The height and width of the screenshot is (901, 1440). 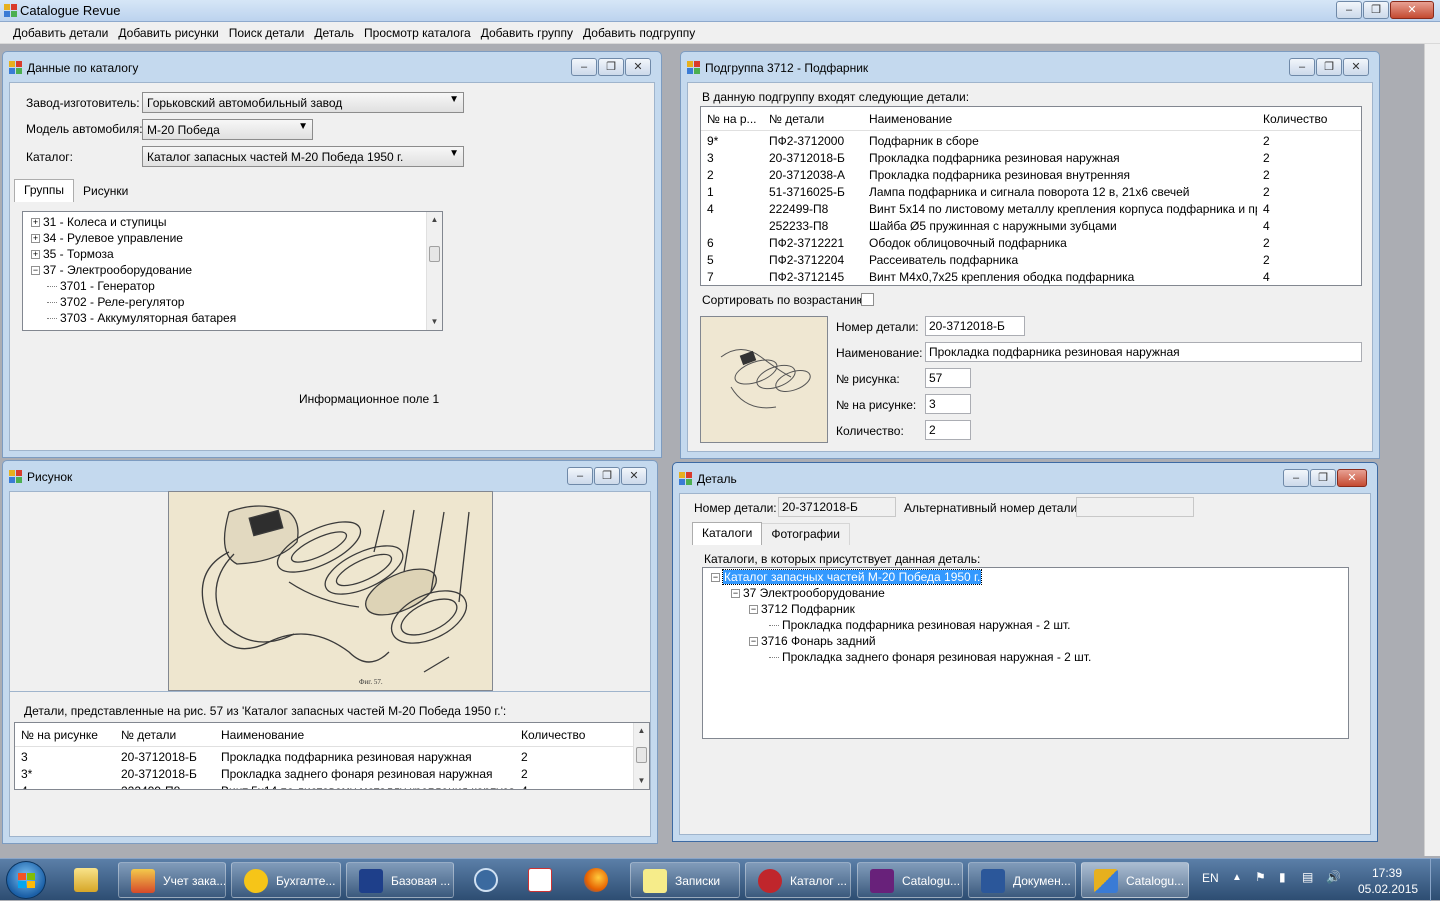 I want to click on manufacturer-select: Горьковский автомобильный завод ▼, so click(x=303, y=102).